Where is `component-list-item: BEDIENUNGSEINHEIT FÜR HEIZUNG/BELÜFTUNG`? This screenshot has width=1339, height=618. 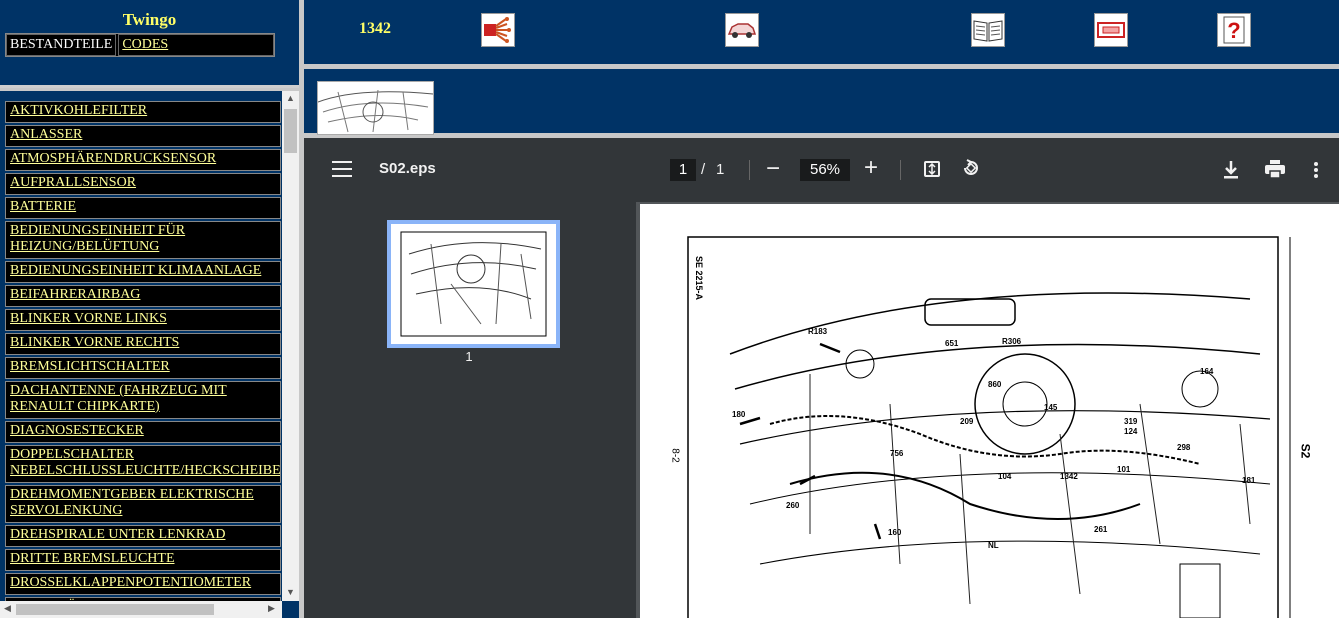 component-list-item: BEDIENUNGSEINHEIT FÜR HEIZUNG/BELÜFTUNG is located at coordinates (143, 240).